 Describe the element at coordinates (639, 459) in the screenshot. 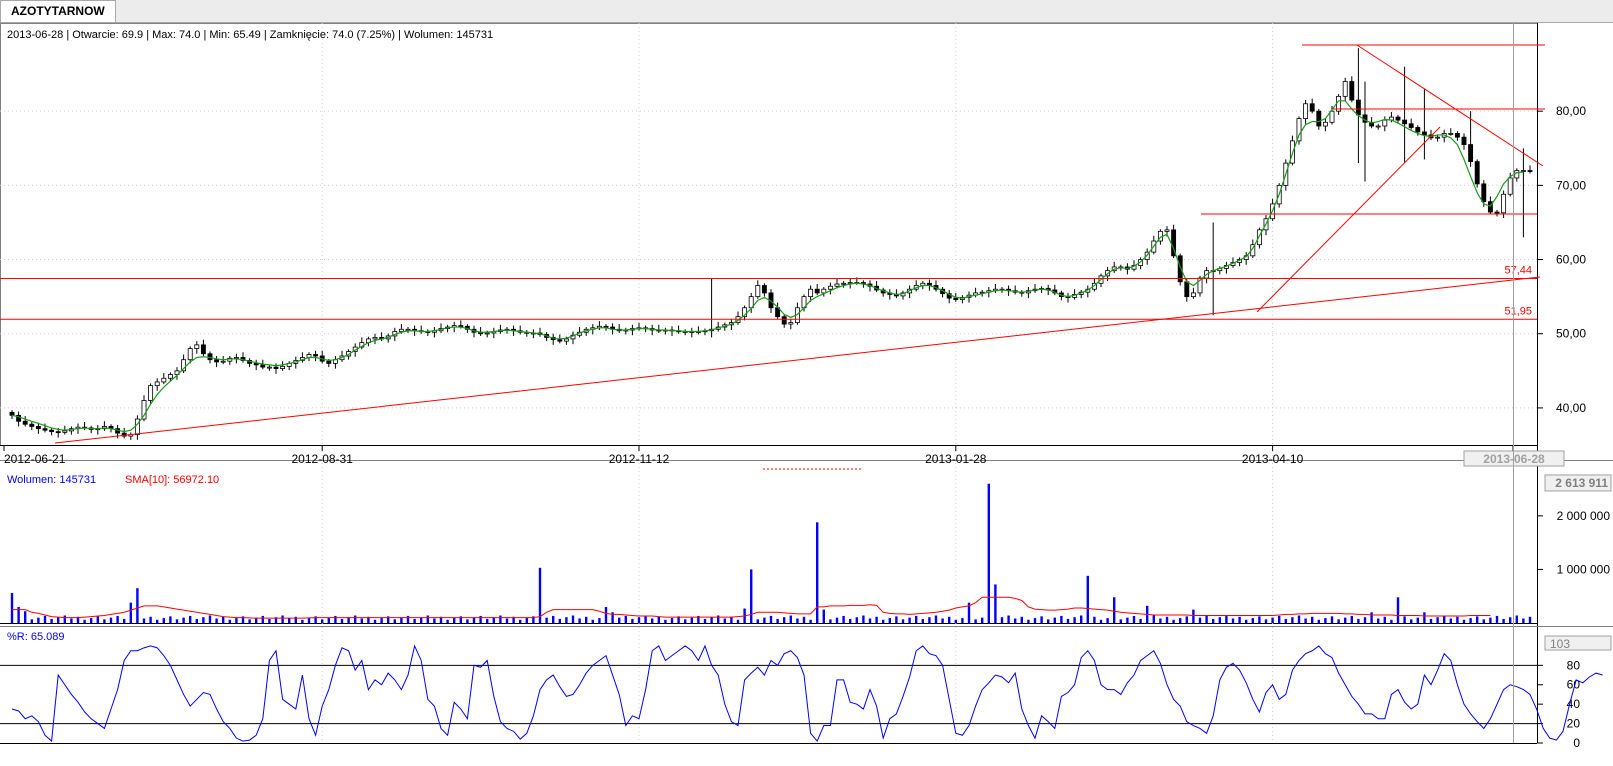

I see `x-tick-label: 2012-11-12` at that location.